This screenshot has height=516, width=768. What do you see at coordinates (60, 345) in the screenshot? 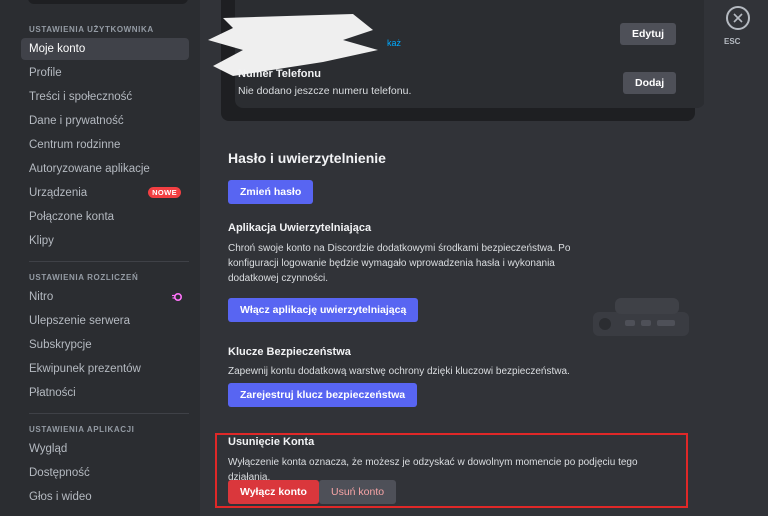
I see `sidebar-item-label: Subskrypcje` at bounding box center [60, 345].